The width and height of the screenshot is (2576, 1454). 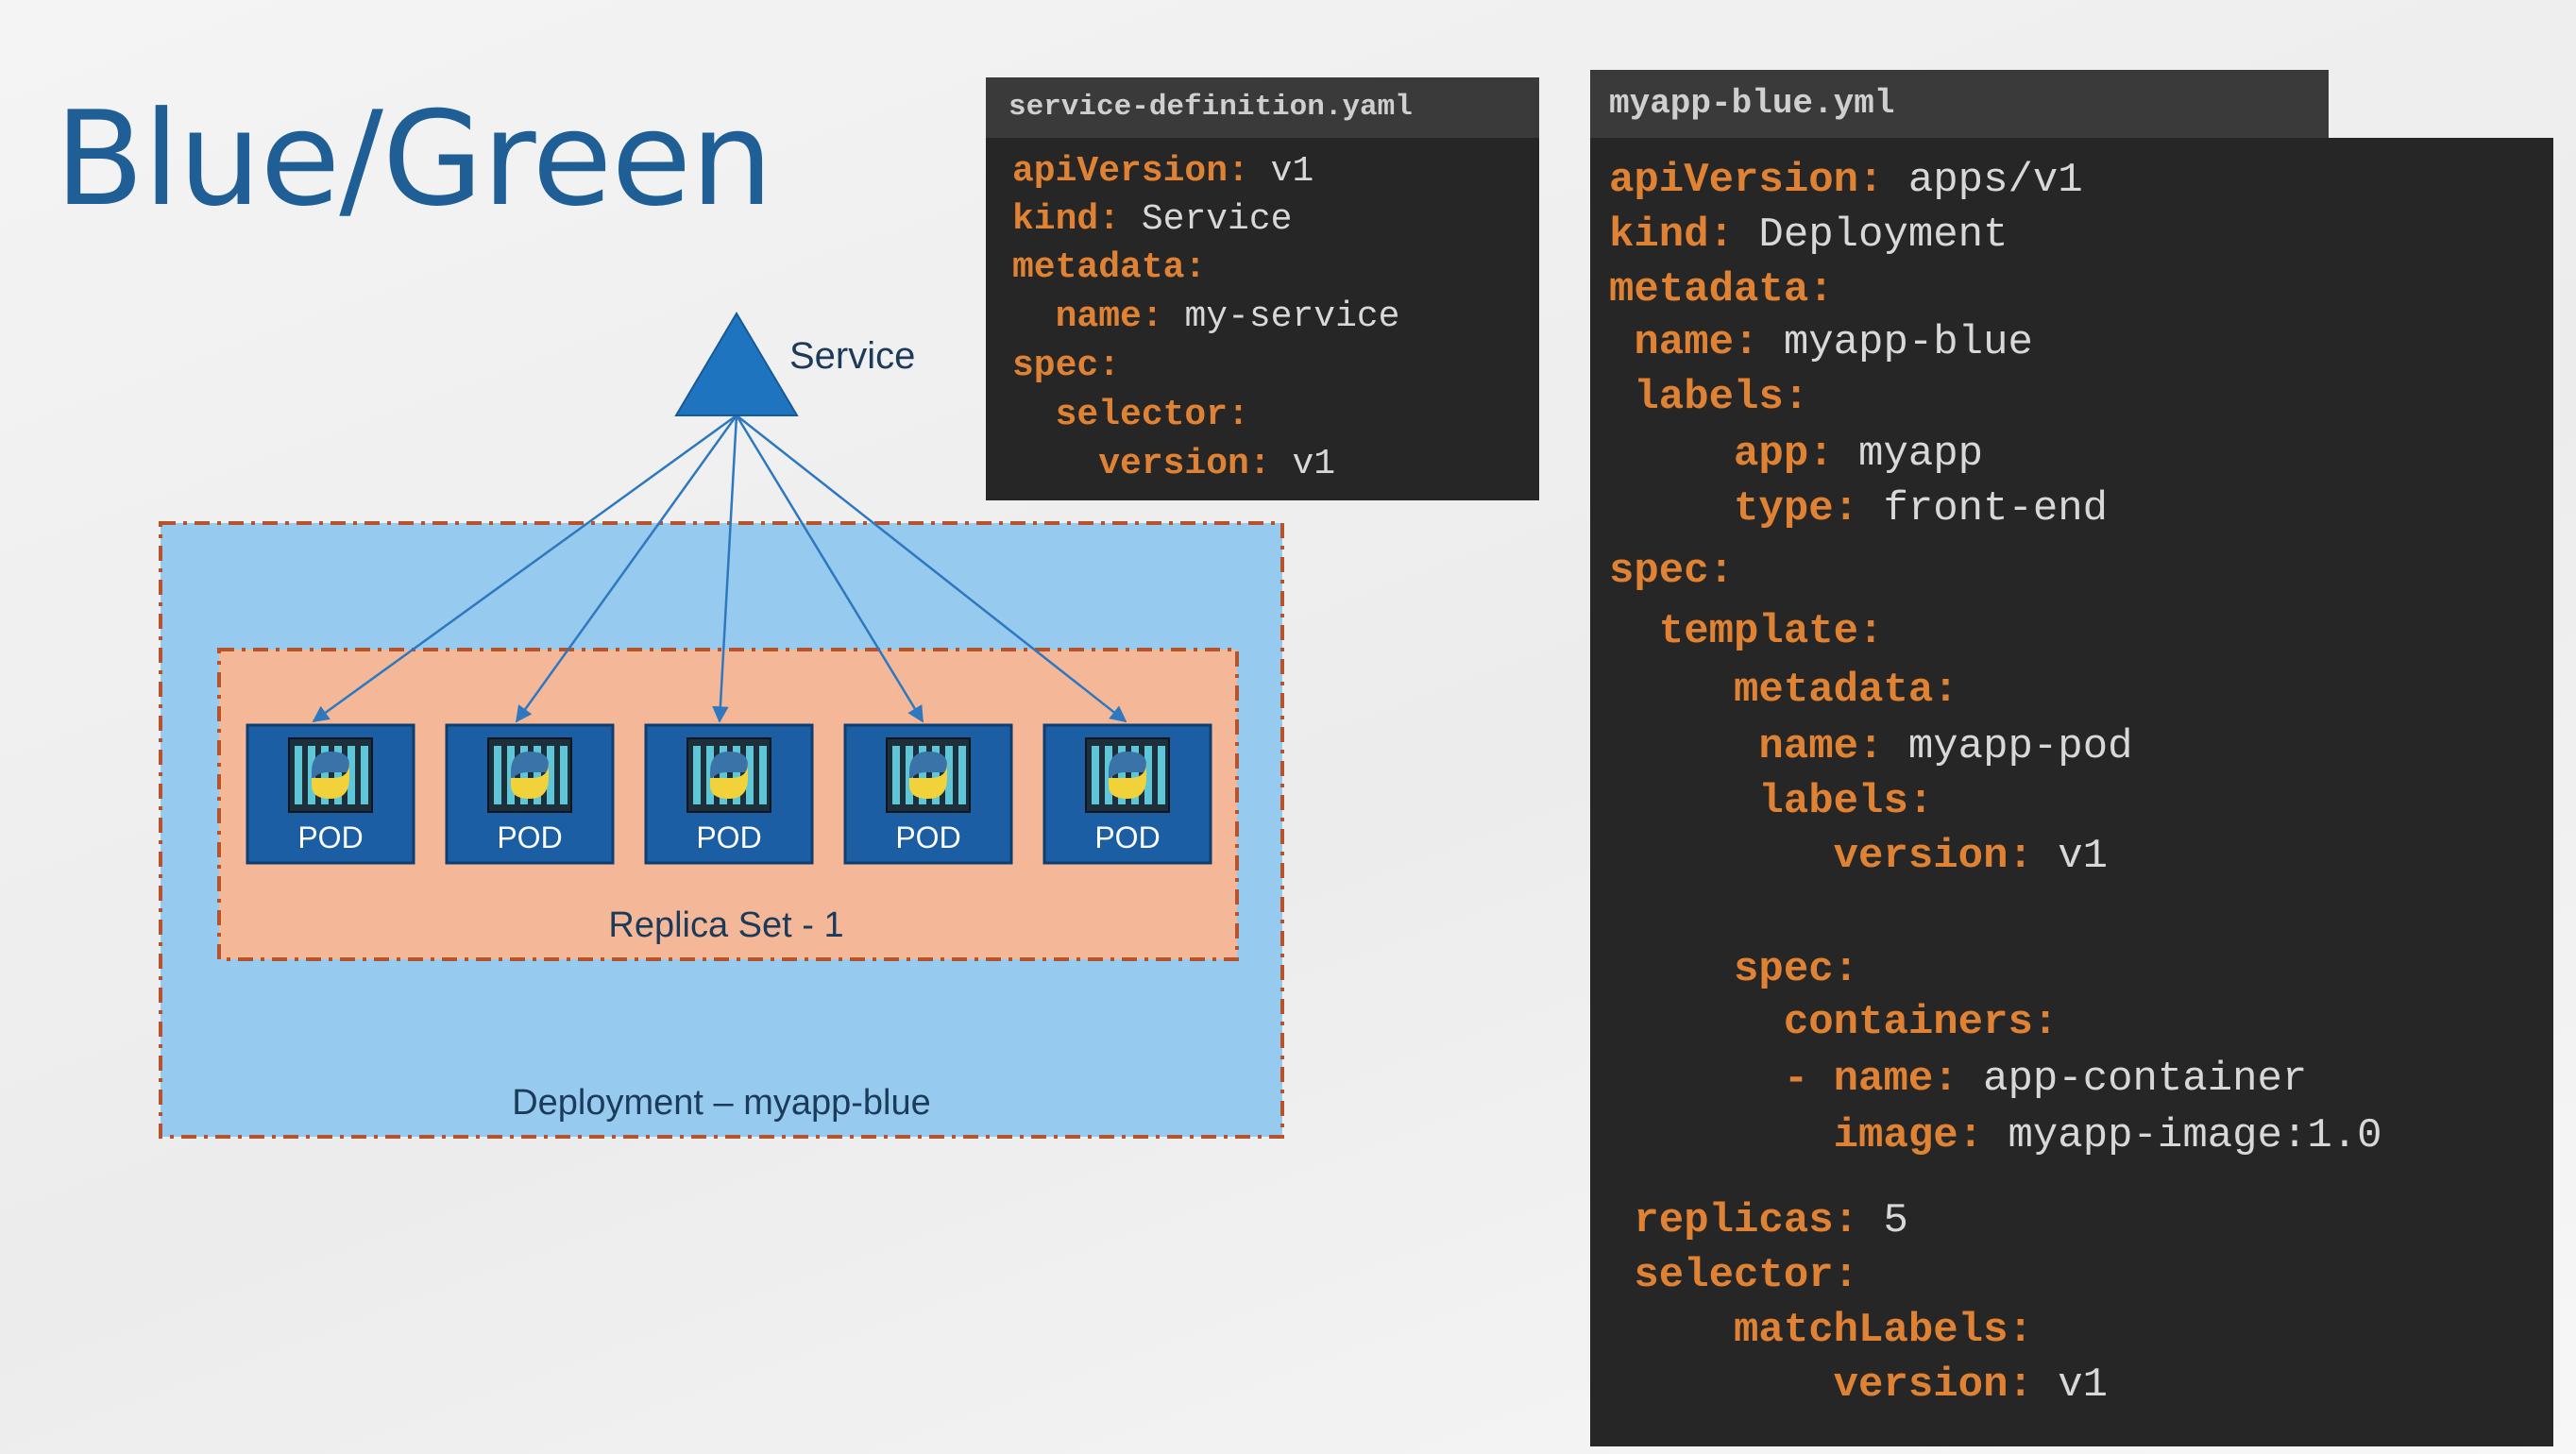 I want to click on code-line: type: front-end, so click(x=1858, y=509).